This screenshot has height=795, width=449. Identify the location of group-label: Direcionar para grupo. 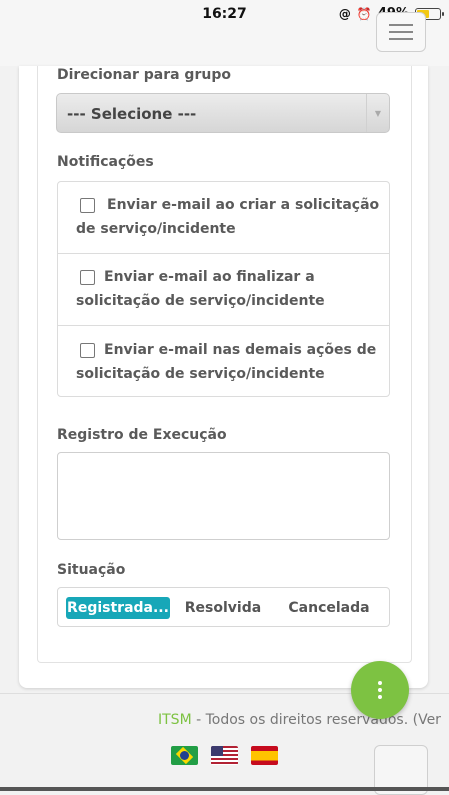
(144, 75).